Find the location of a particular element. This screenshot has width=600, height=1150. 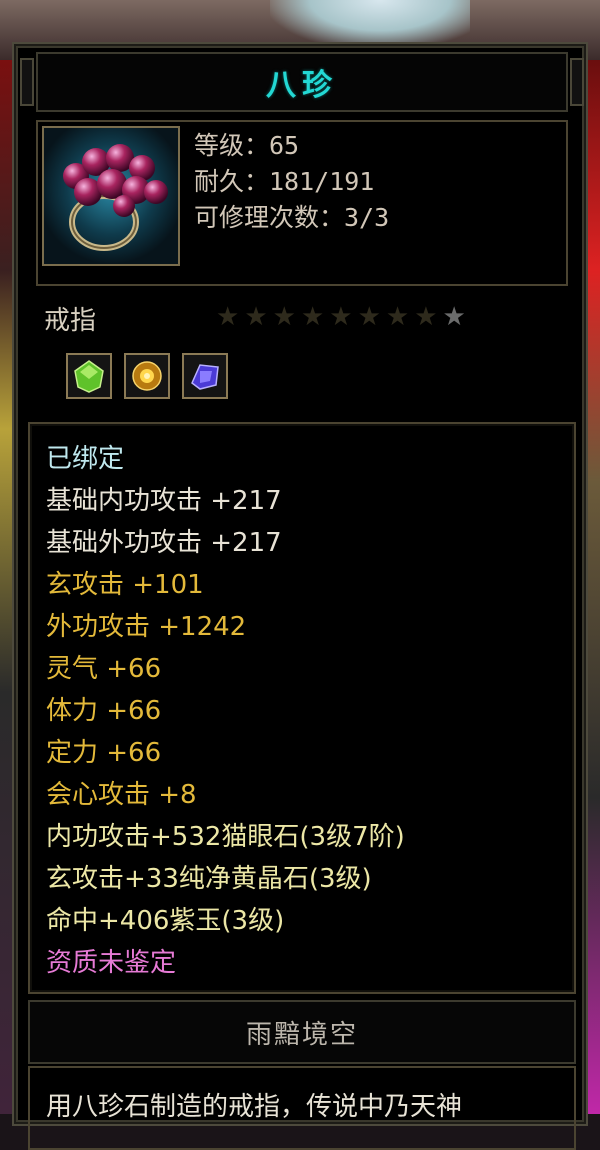

attribute-line: 玄攻击+33纯净黄晶石(3级) is located at coordinates (209, 879).